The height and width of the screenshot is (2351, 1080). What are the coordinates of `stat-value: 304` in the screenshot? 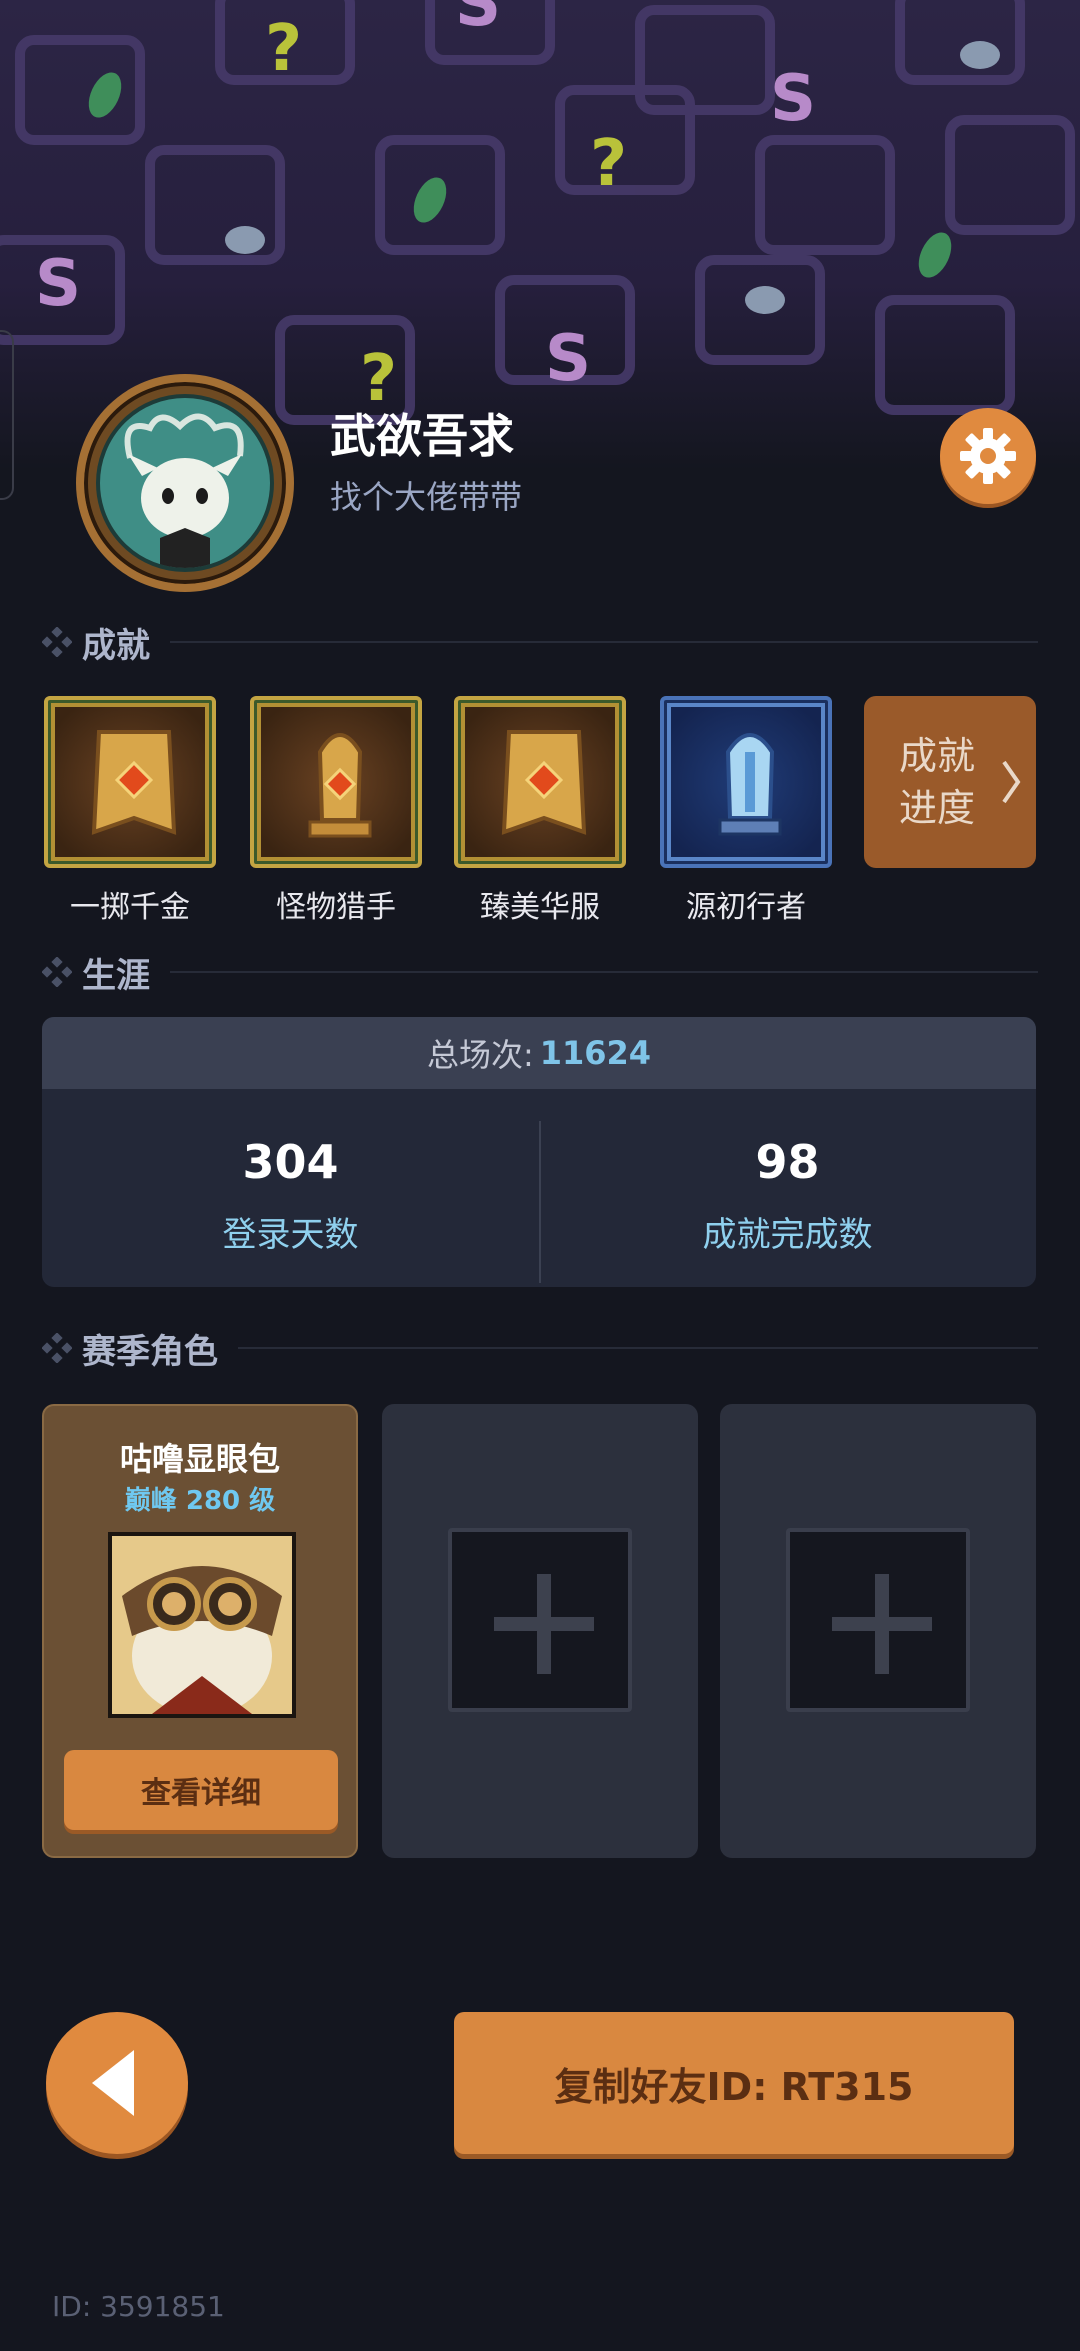 It's located at (290, 1162).